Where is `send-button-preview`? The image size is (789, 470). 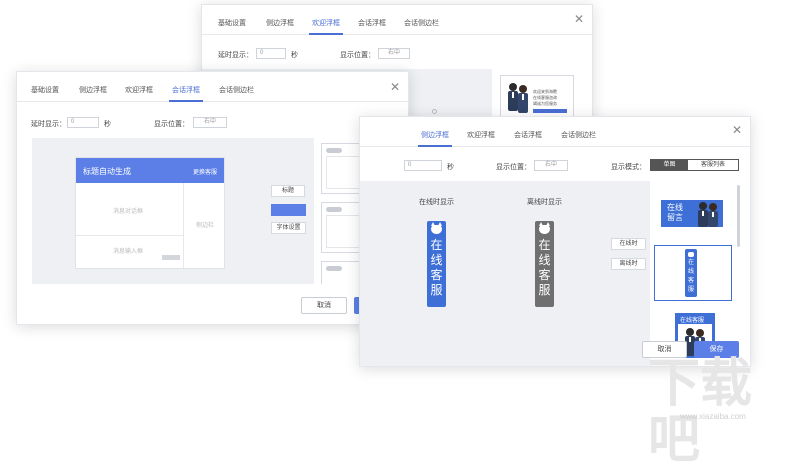
send-button-preview is located at coordinates (171, 257).